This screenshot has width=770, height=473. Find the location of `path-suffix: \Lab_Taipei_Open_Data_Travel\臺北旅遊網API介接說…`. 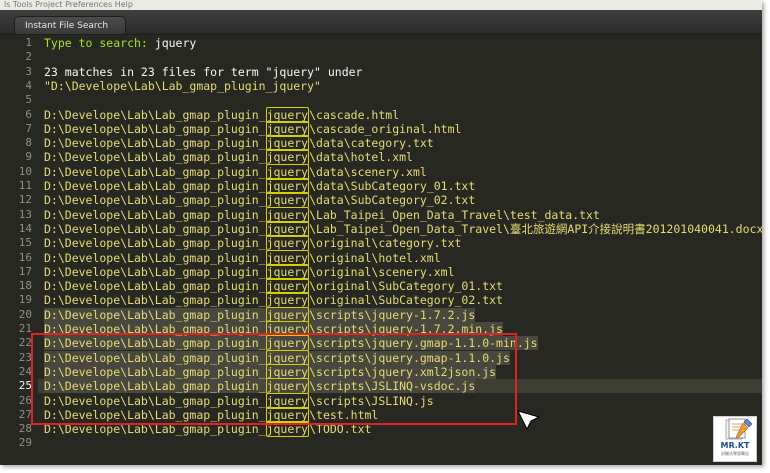

path-suffix: \Lab_Taipei_Open_Data_Travel\臺北旅遊網API介接說… is located at coordinates (535, 229).